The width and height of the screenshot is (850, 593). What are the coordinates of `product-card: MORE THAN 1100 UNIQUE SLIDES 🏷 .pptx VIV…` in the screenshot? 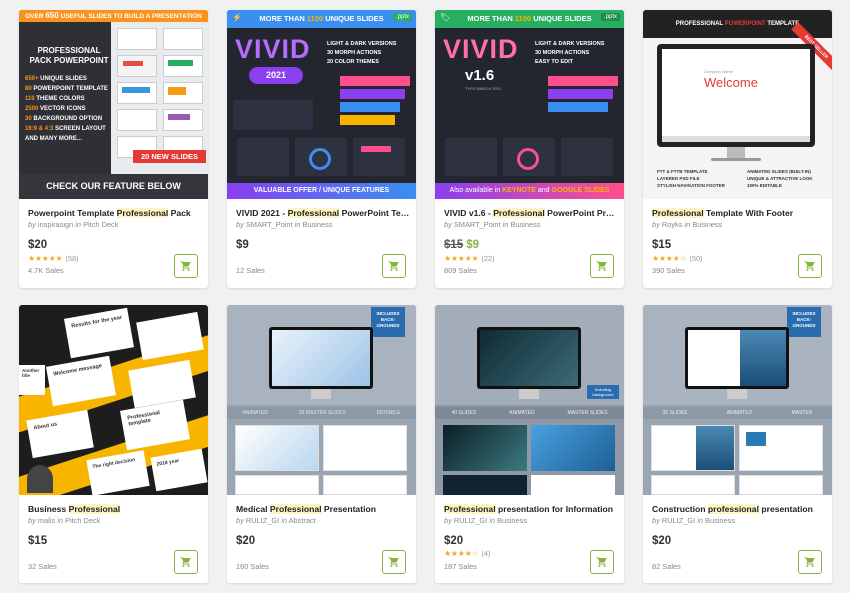 It's located at (529, 149).